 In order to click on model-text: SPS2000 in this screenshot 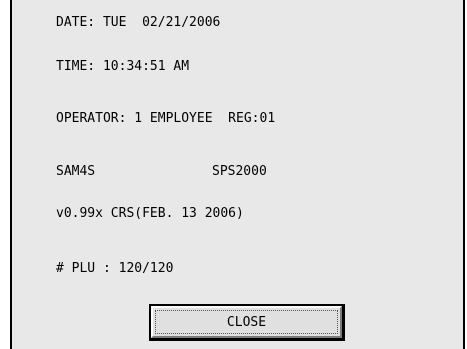, I will do `click(239, 171)`.